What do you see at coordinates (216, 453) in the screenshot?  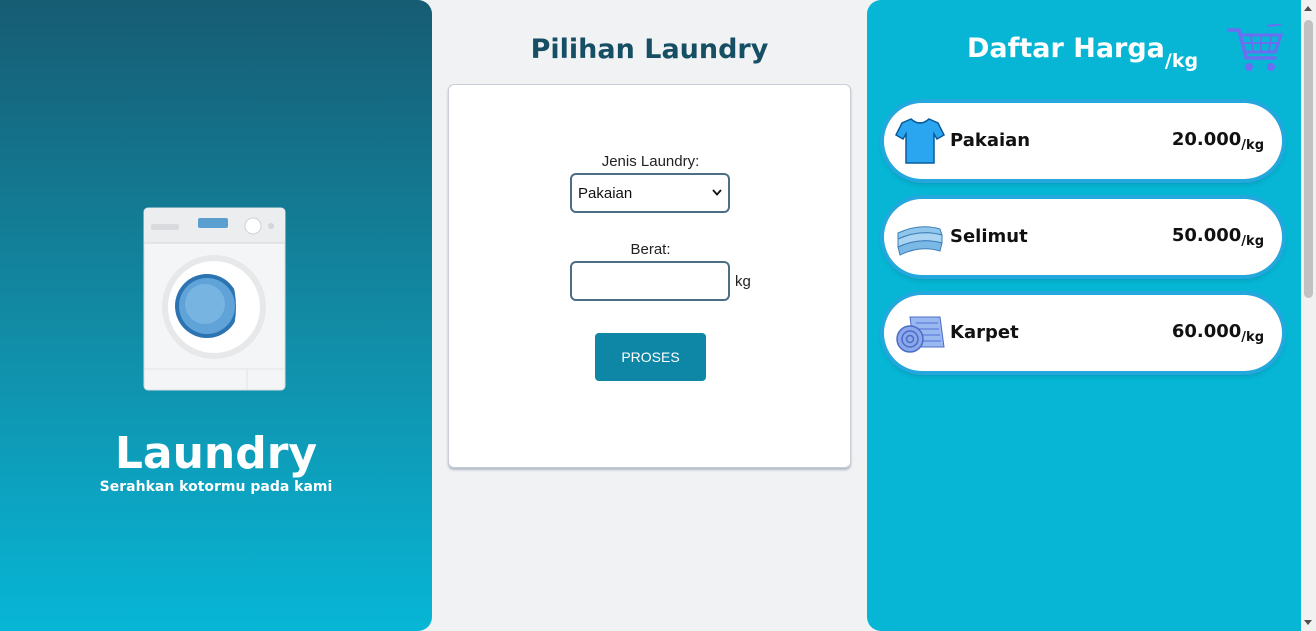 I see `brand-title: Laundry` at bounding box center [216, 453].